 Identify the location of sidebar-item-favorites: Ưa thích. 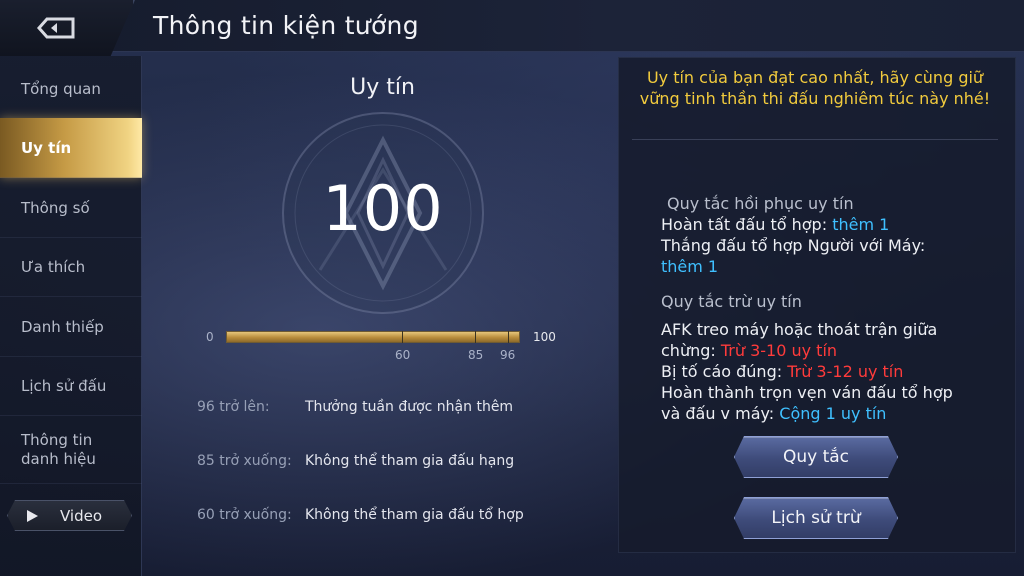
(71, 267).